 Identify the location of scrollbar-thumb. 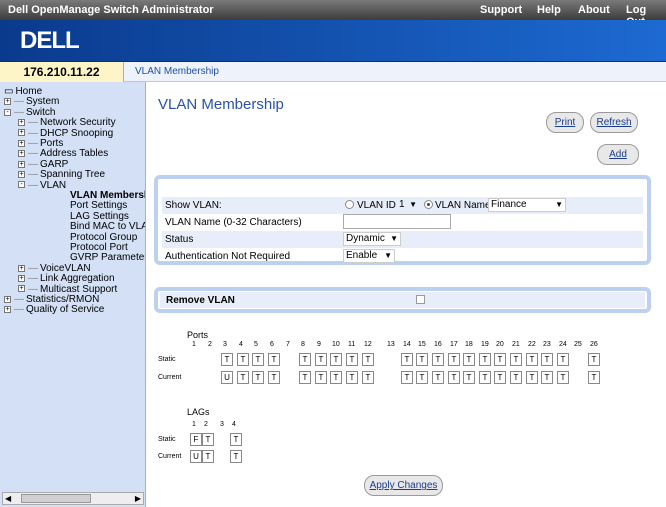
(56, 498).